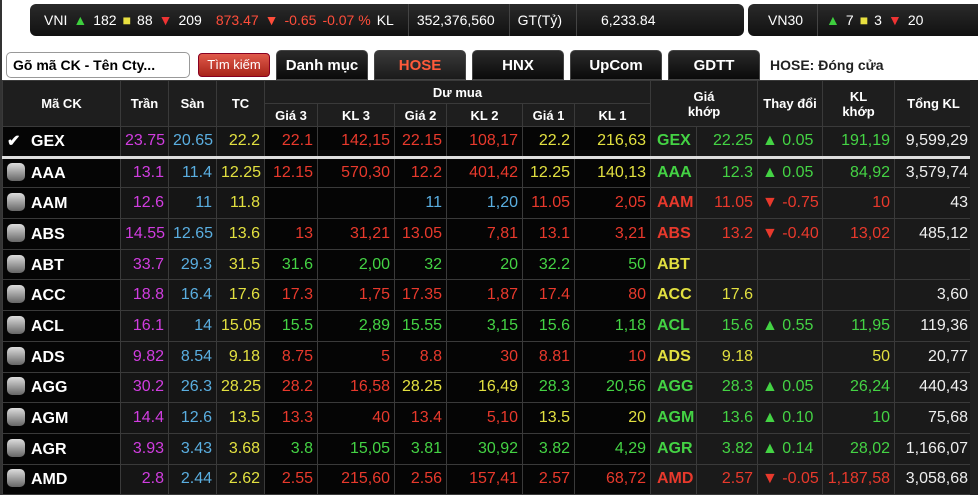  What do you see at coordinates (455, 20) in the screenshot?
I see `kl-value: 352,376,560` at bounding box center [455, 20].